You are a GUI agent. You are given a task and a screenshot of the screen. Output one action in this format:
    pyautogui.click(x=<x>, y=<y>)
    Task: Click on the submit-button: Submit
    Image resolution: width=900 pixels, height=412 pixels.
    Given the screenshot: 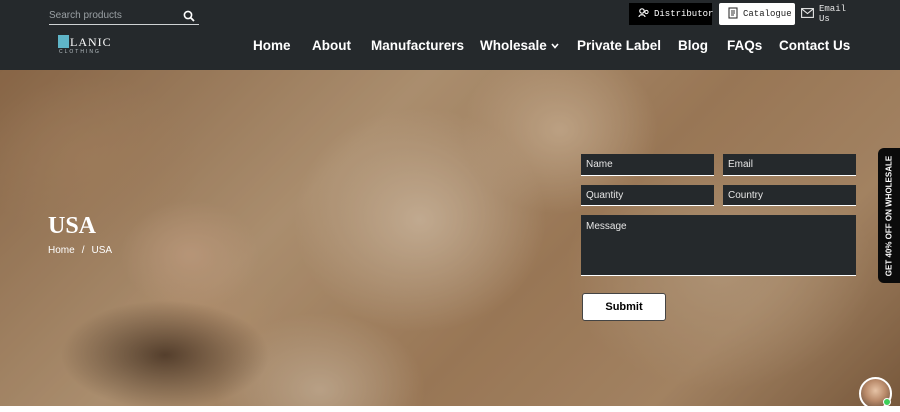 What is the action you would take?
    pyautogui.click(x=624, y=307)
    